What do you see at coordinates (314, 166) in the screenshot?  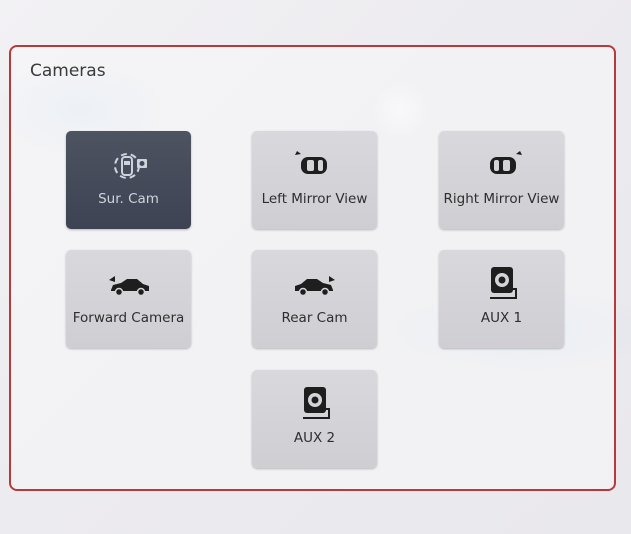 I see `left-mirror-car-icon` at bounding box center [314, 166].